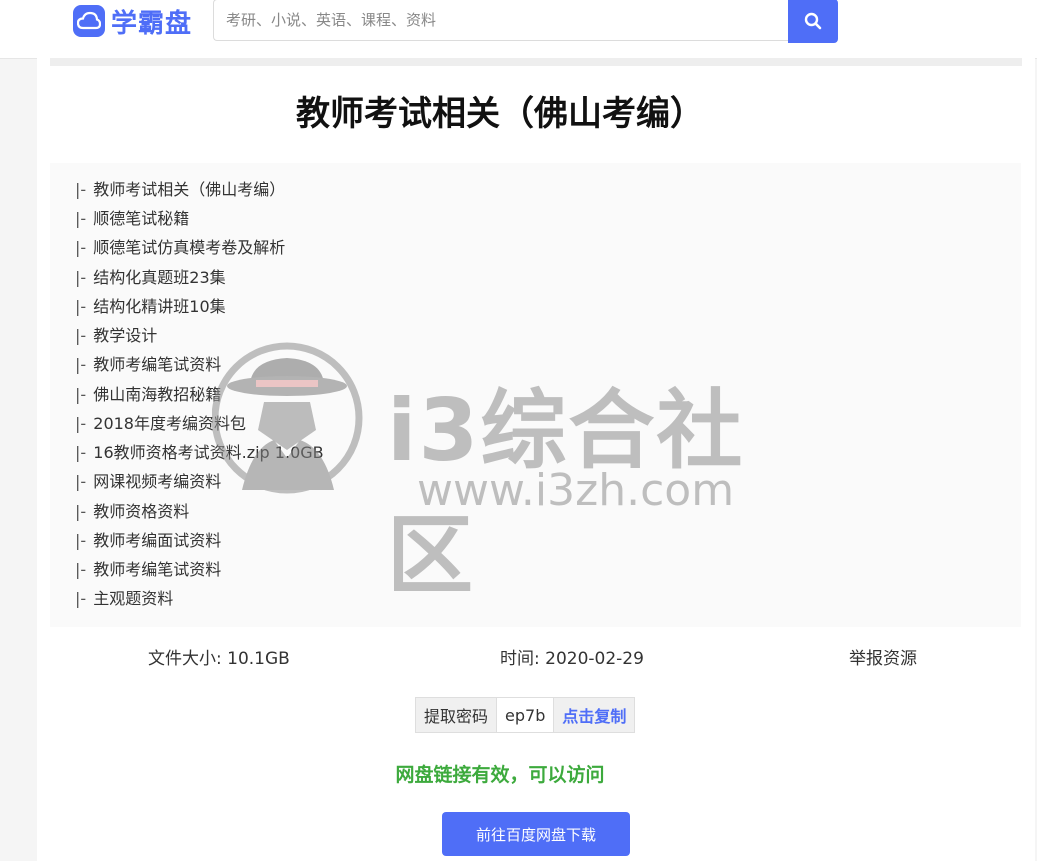  I want to click on report-link: 举报资源, so click(883, 659).